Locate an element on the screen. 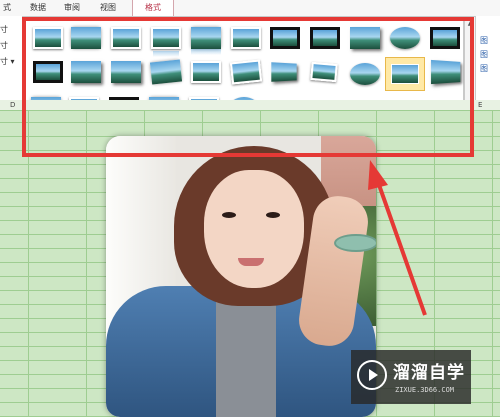  size-option: 寸 ▾ is located at coordinates (7, 61).